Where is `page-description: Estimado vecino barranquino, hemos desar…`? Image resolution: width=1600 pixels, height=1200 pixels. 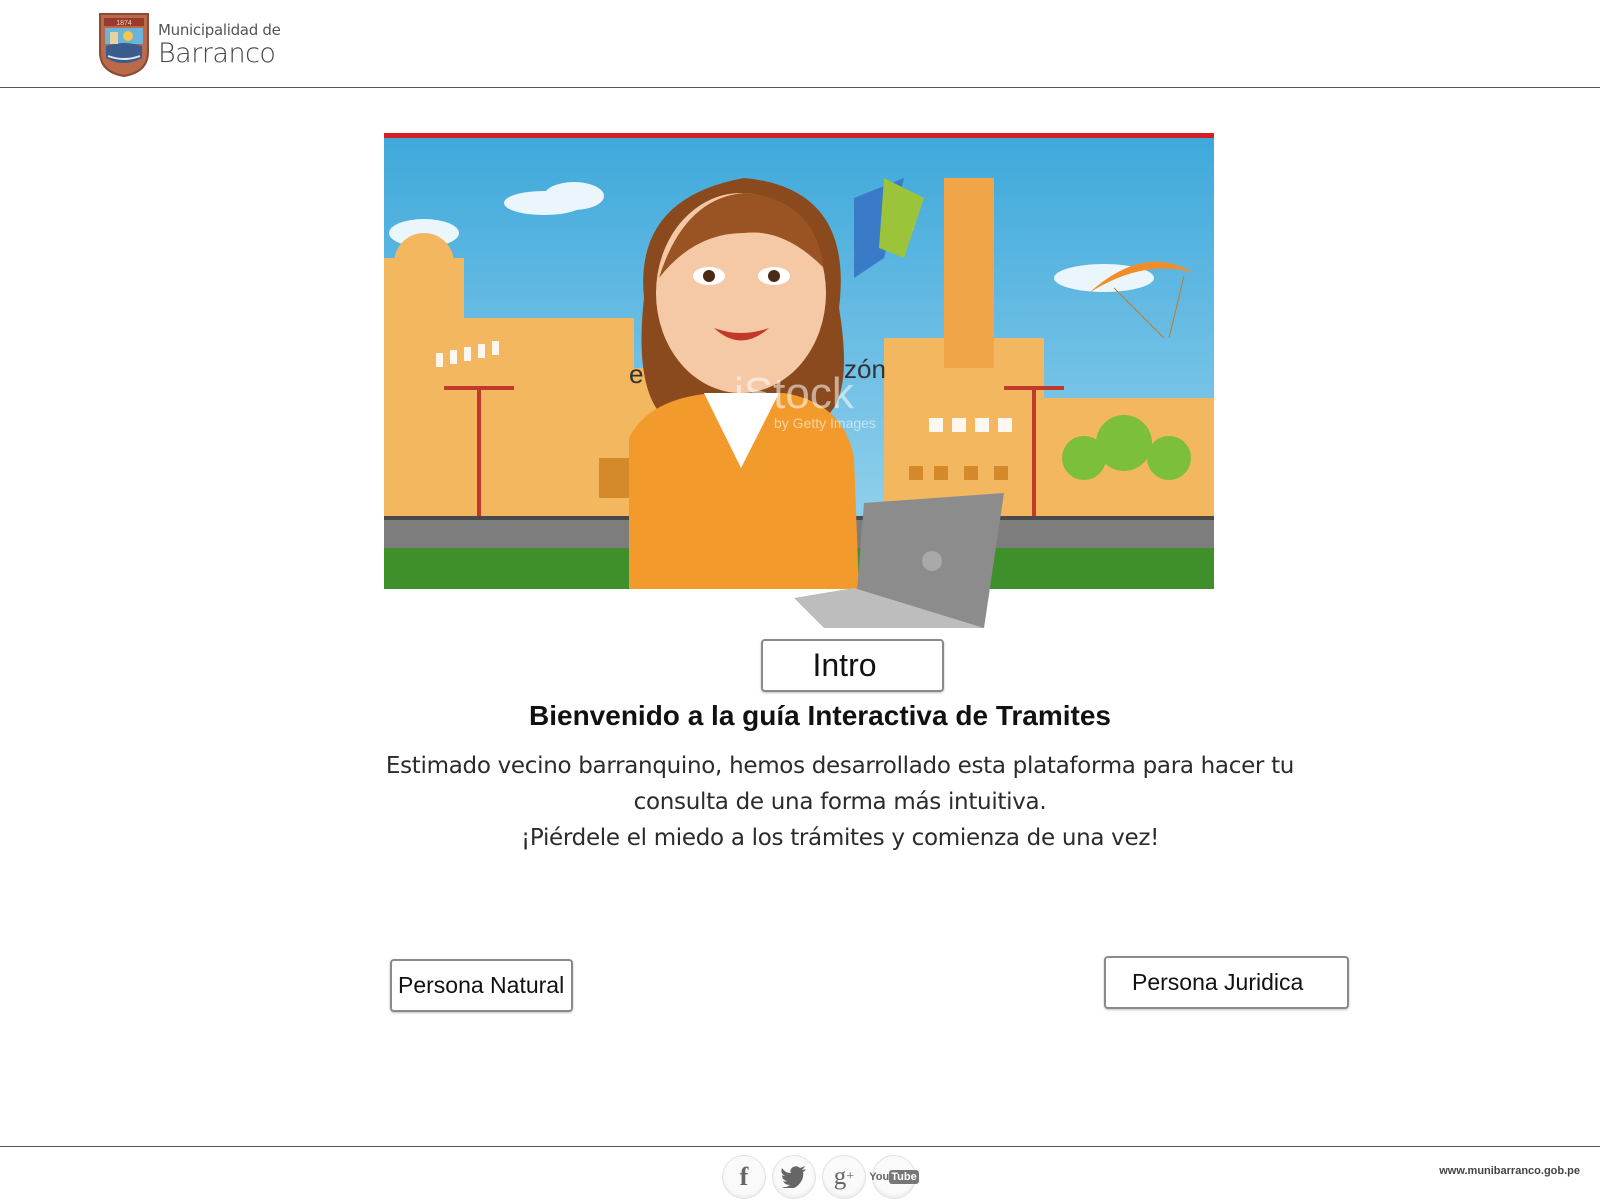 page-description: Estimado vecino barranquino, hemos desar… is located at coordinates (840, 802).